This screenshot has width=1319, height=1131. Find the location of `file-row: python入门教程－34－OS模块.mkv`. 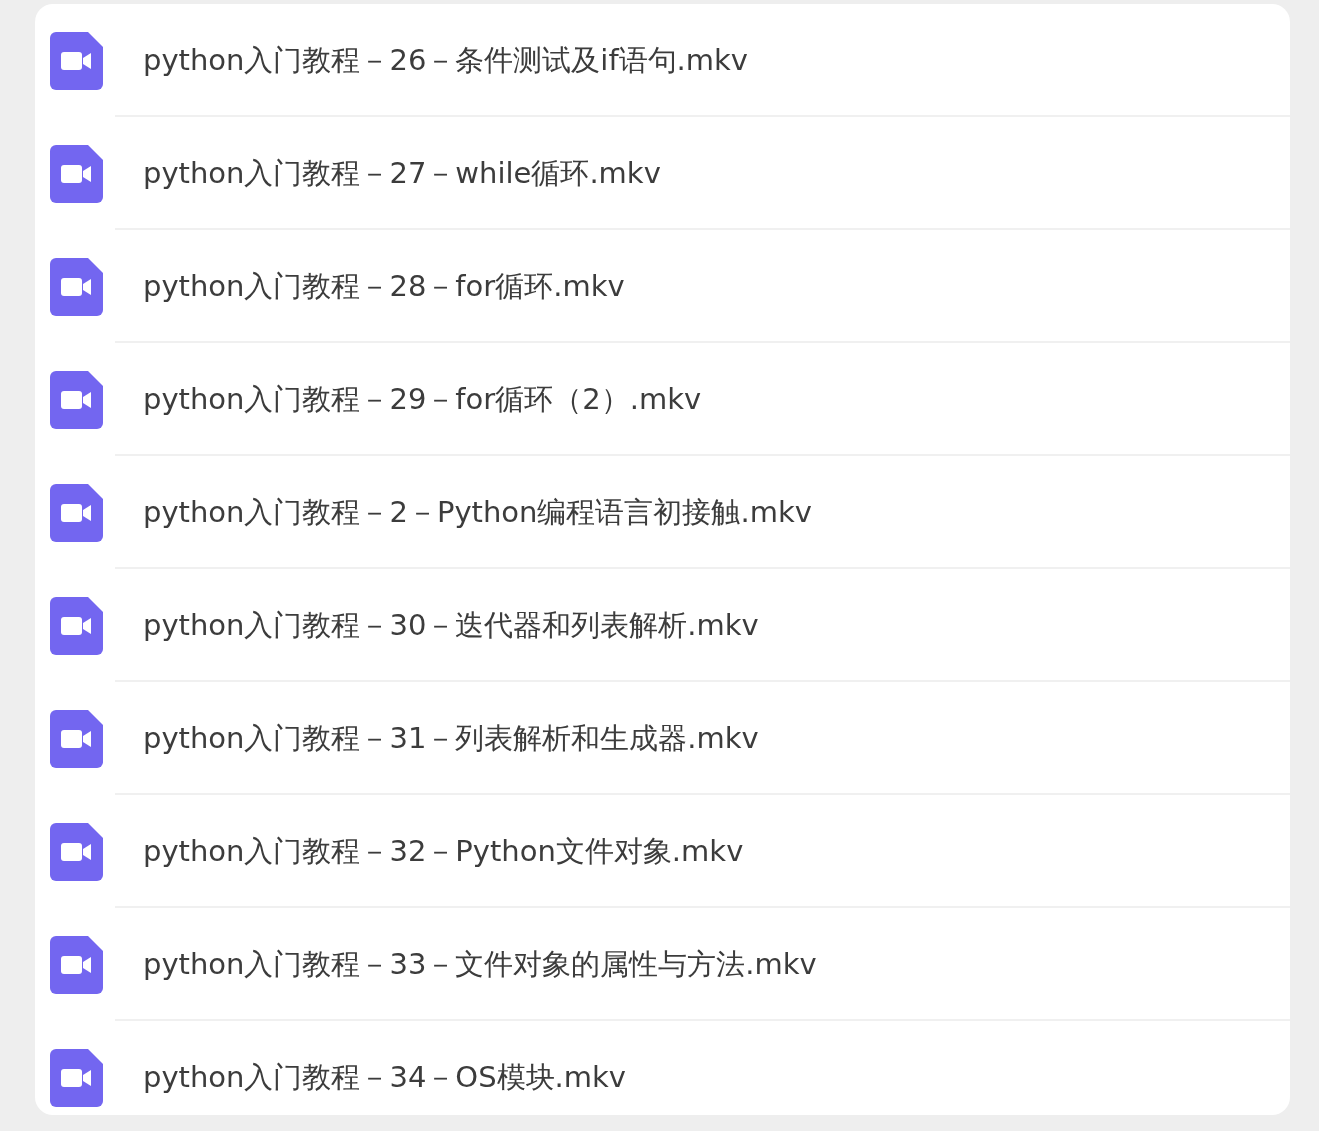

file-row: python入门教程－34－OS模块.mkv is located at coordinates (662, 1068).